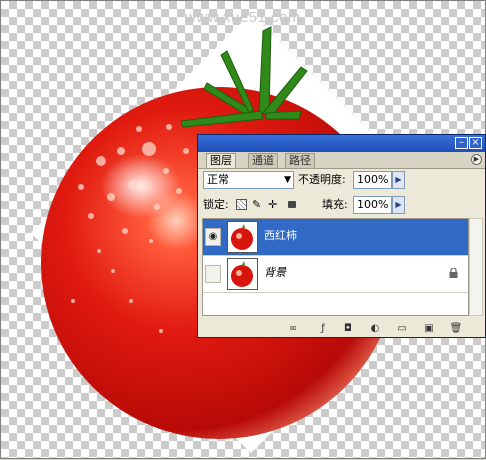  I want to click on new-layer-icon: ▣, so click(429, 328).